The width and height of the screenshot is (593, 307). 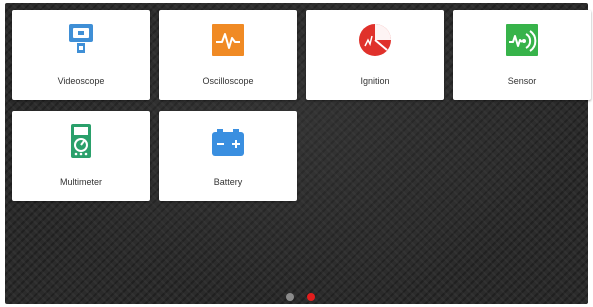 I want to click on tile-videoscope: Videoscope, so click(x=81, y=55).